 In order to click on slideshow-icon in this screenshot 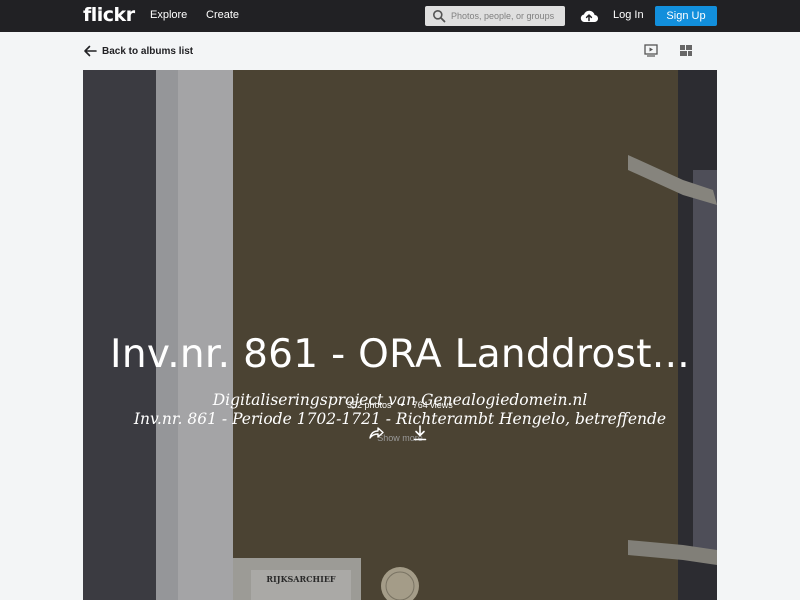, I will do `click(651, 50)`.